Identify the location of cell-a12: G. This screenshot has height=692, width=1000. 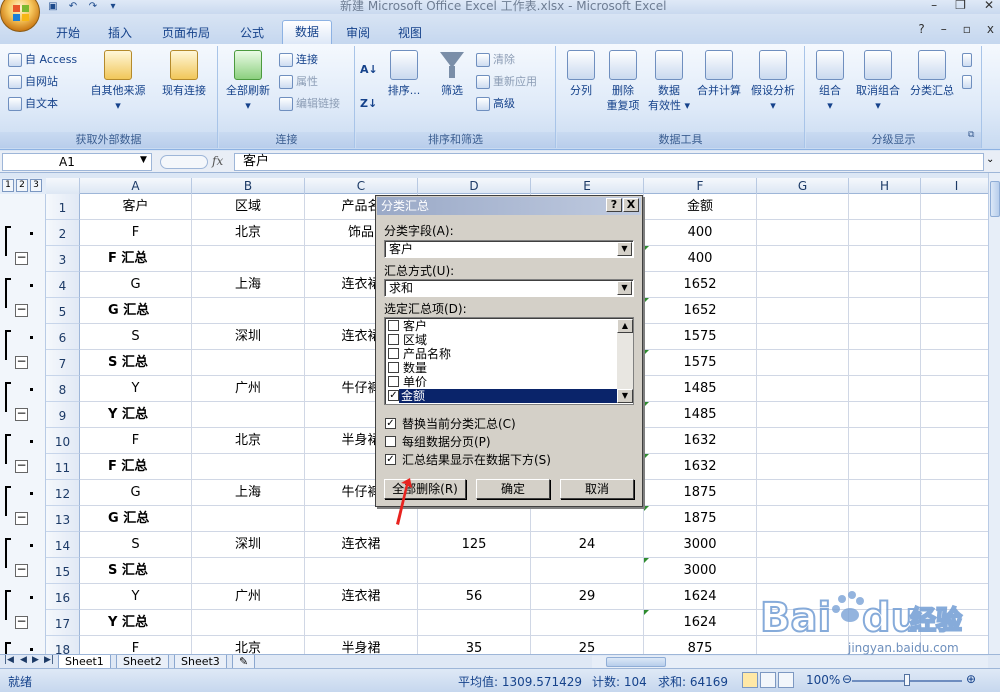
(136, 493).